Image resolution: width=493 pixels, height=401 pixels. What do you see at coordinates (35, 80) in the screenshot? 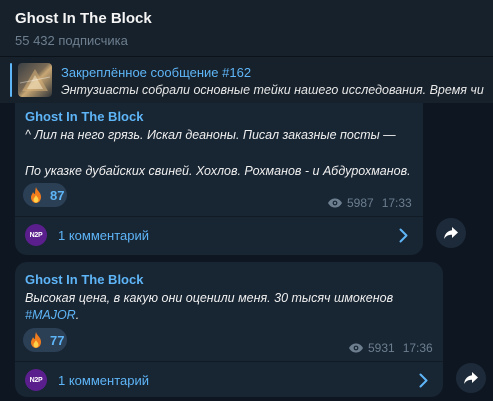
I see `pinned-thumbnail` at bounding box center [35, 80].